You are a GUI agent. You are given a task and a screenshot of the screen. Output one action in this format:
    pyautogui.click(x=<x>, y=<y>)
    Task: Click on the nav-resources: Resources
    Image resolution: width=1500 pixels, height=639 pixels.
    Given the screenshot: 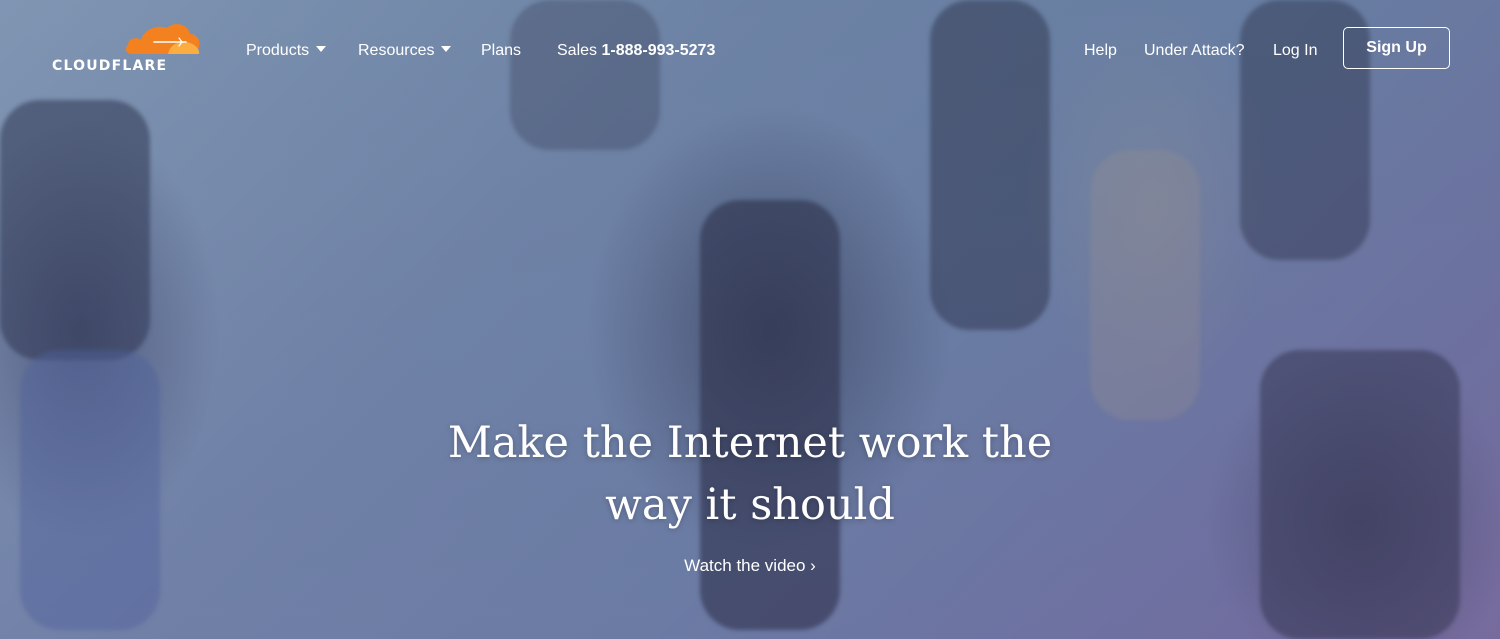 What is the action you would take?
    pyautogui.click(x=405, y=51)
    